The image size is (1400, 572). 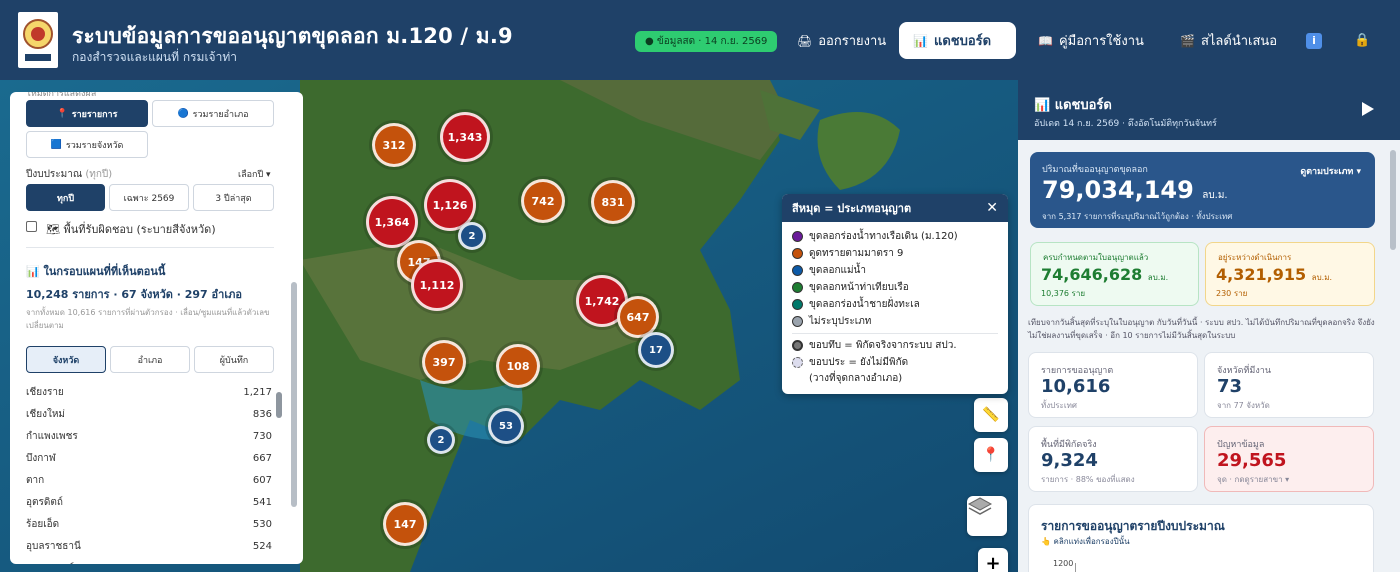 What do you see at coordinates (1368, 109) in the screenshot?
I see `collapse-arrow-icon` at bounding box center [1368, 109].